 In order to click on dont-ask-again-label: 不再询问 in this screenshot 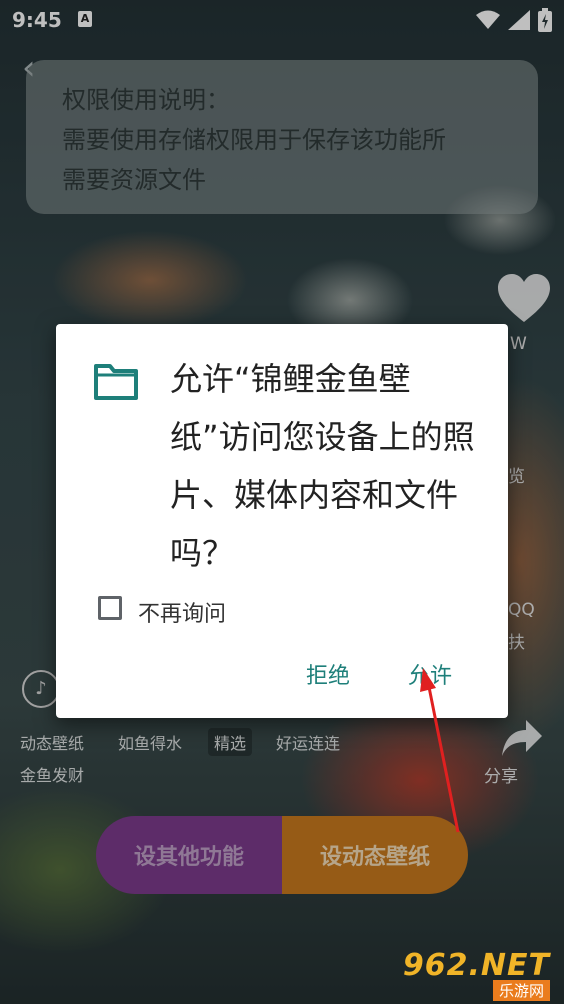, I will do `click(182, 612)`.